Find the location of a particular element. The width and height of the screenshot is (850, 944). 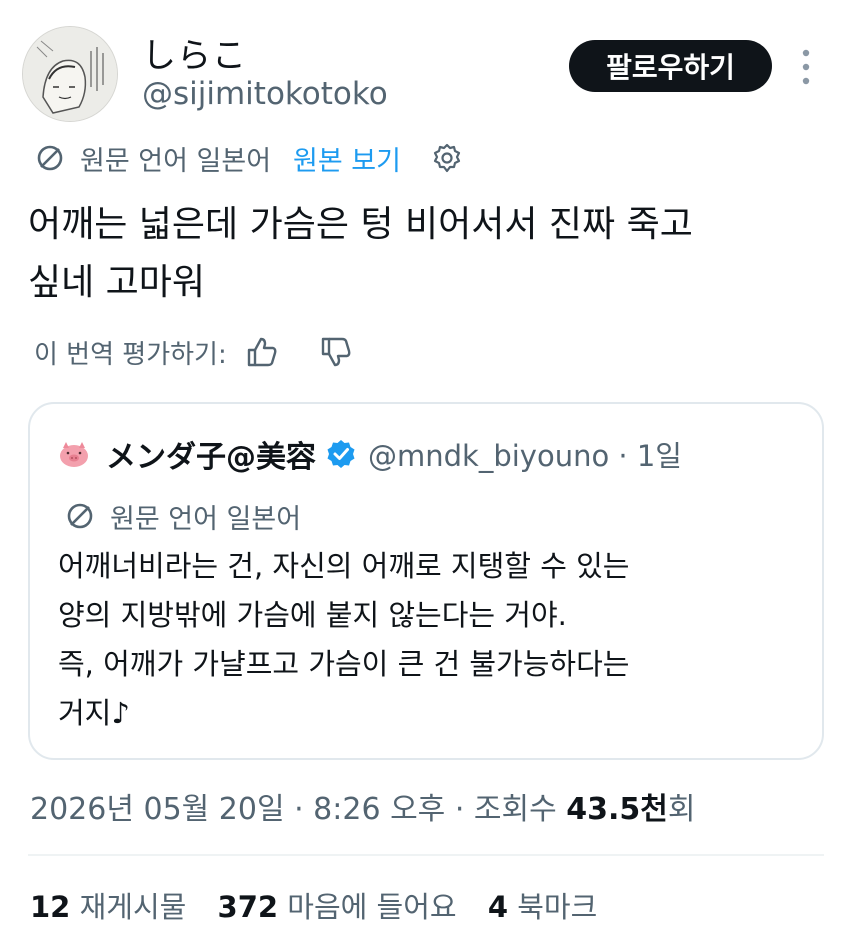

tweet-meta: 2026년 05월 20일 · 8:26 오후 · 조회수 43.5천회 is located at coordinates (362, 806).